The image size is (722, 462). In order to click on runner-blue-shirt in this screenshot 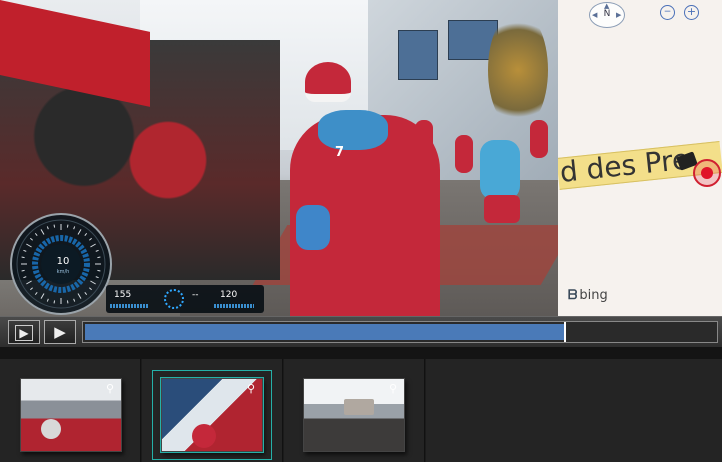, I will do `click(500, 170)`.